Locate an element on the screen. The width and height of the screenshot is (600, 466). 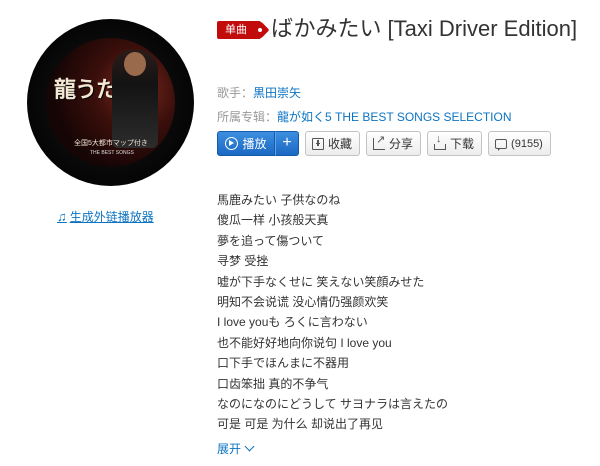
collect-icon is located at coordinates (318, 143).